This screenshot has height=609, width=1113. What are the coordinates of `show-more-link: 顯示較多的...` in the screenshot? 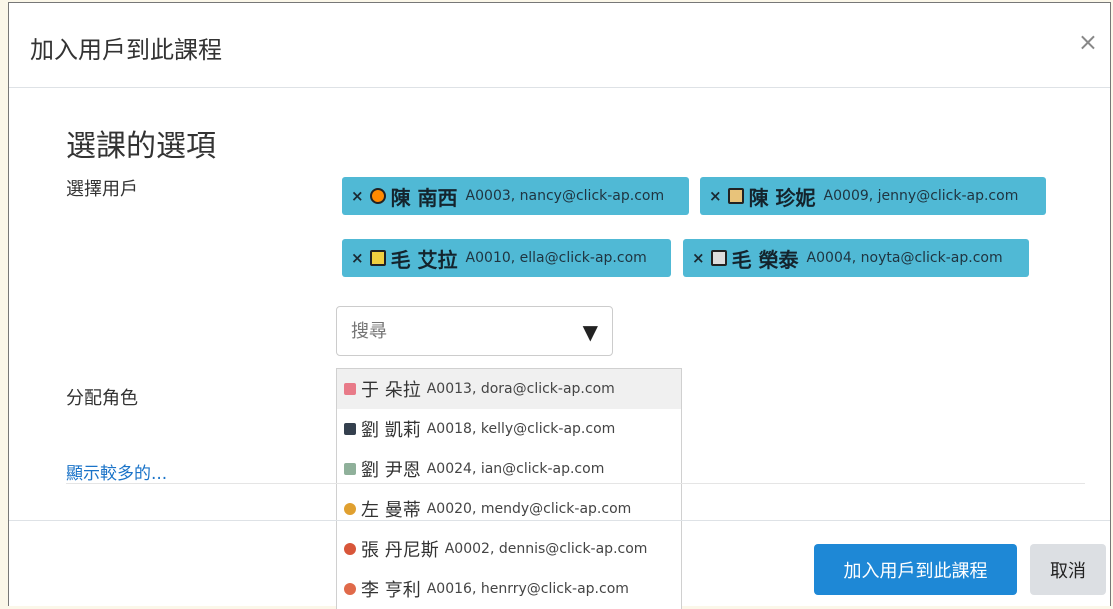 It's located at (116, 471).